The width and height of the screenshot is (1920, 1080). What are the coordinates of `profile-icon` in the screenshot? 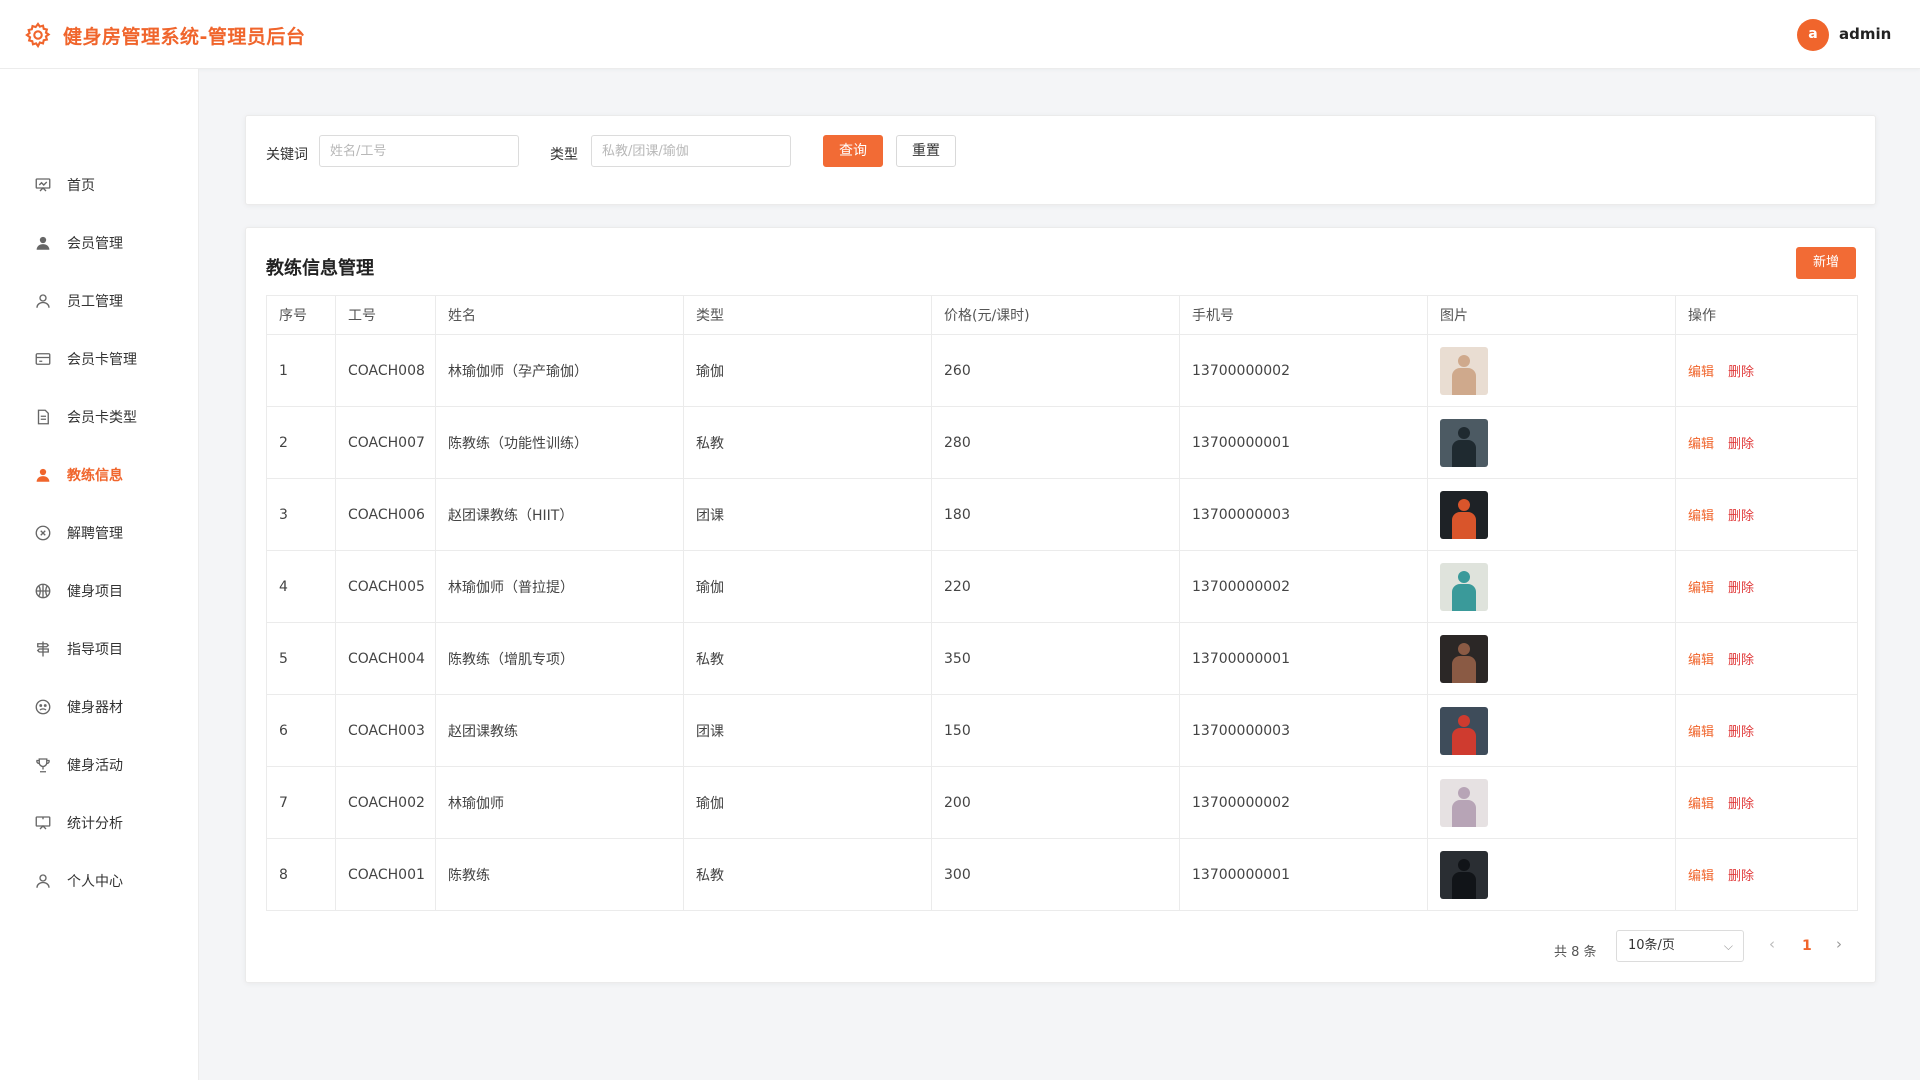 It's located at (43, 881).